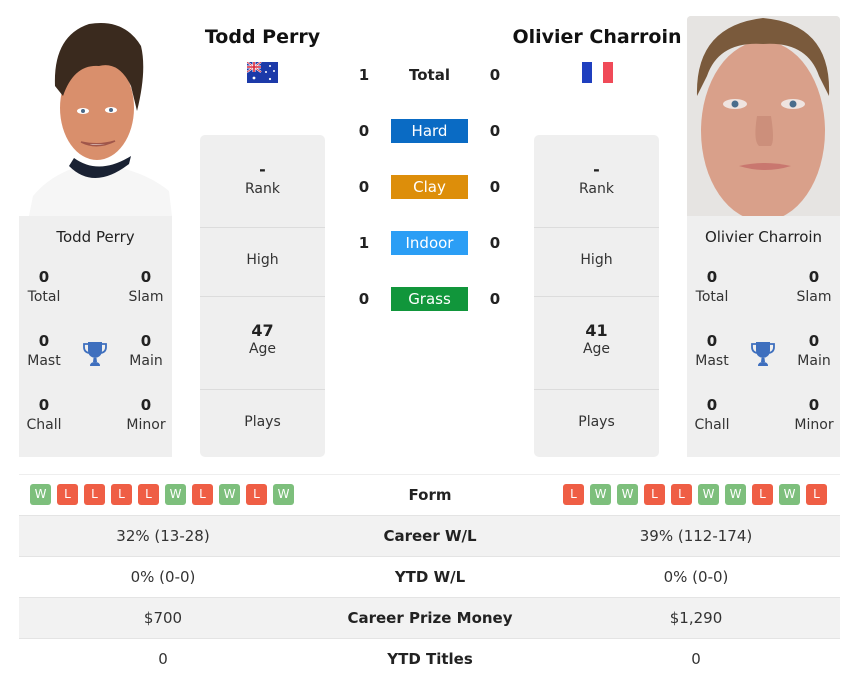  Describe the element at coordinates (262, 72) in the screenshot. I see `australia-flag-icon` at that location.